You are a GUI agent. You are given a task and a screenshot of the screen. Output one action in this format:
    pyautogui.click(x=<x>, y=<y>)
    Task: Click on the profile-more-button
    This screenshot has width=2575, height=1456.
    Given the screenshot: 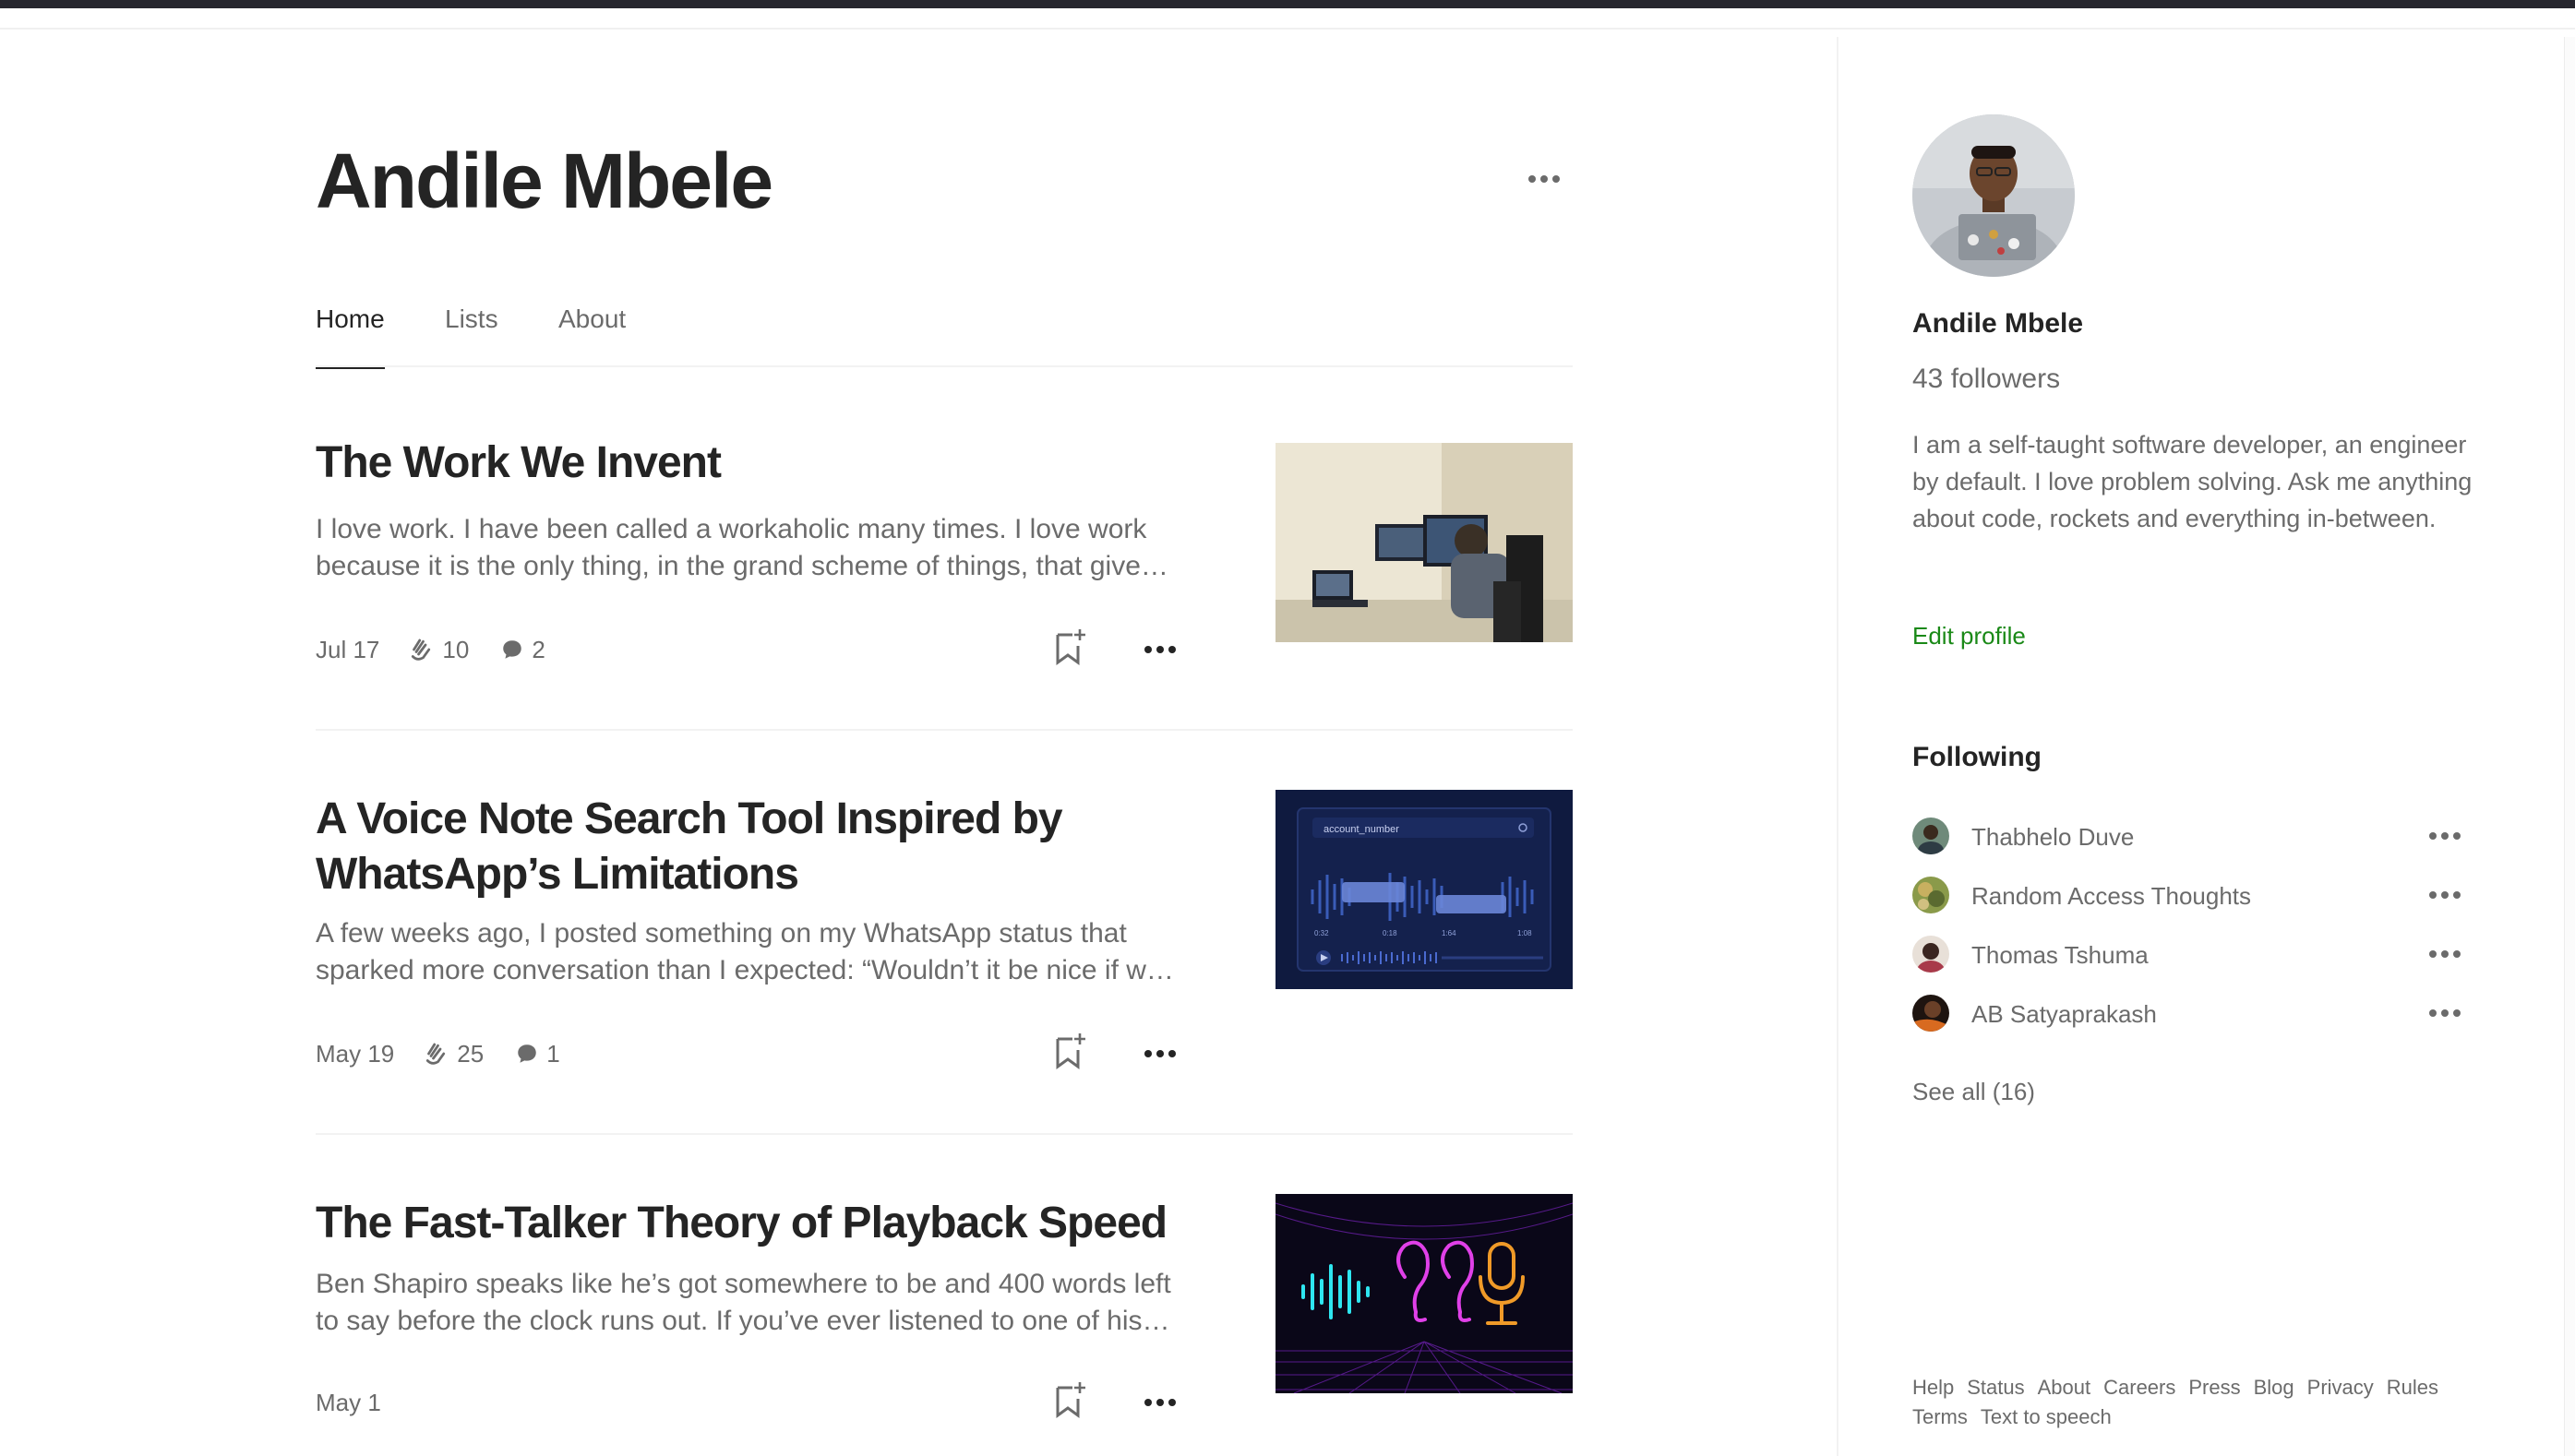 What is the action you would take?
    pyautogui.click(x=1544, y=179)
    